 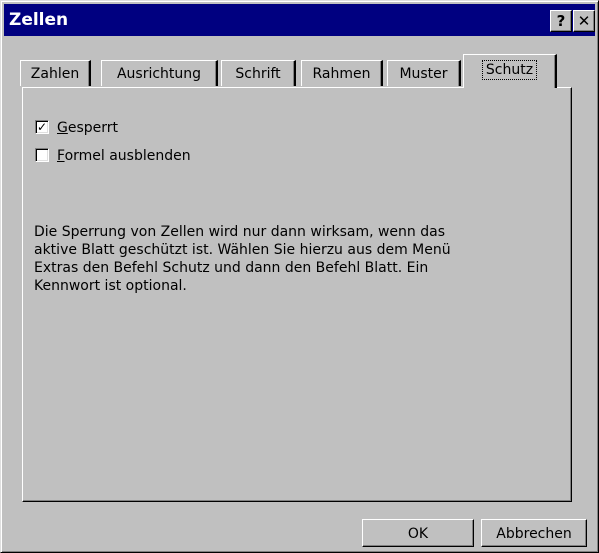 What do you see at coordinates (561, 21) in the screenshot?
I see `help-button: ?` at bounding box center [561, 21].